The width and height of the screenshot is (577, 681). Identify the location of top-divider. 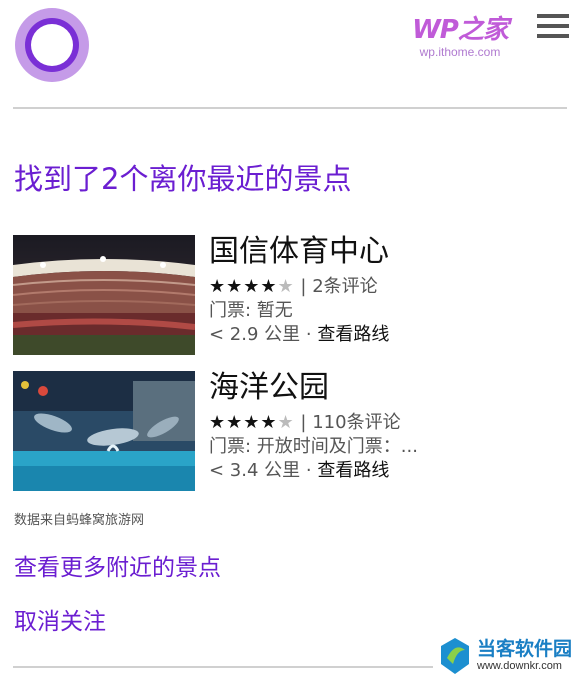
(290, 108).